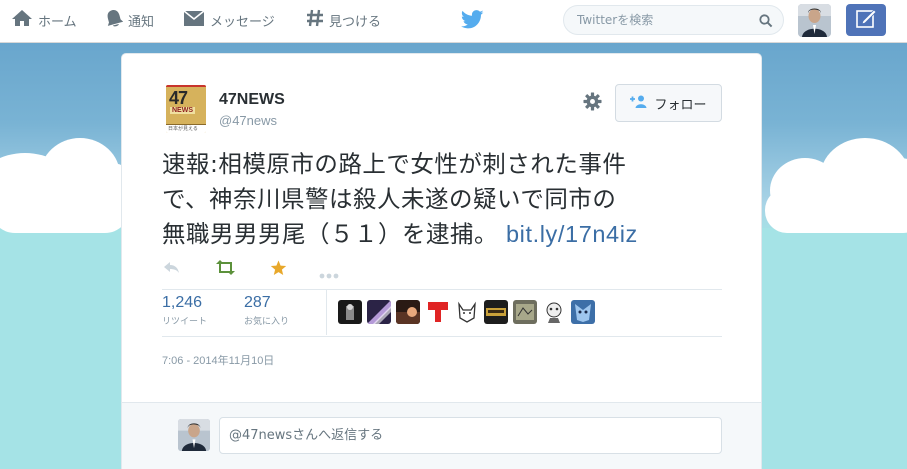  Describe the element at coordinates (225, 269) in the screenshot. I see `retweet-icon` at that location.